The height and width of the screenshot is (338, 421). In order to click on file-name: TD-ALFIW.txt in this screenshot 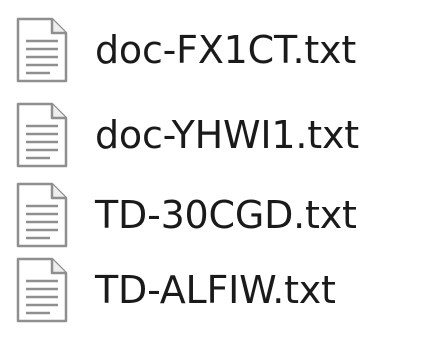, I will do `click(215, 290)`.